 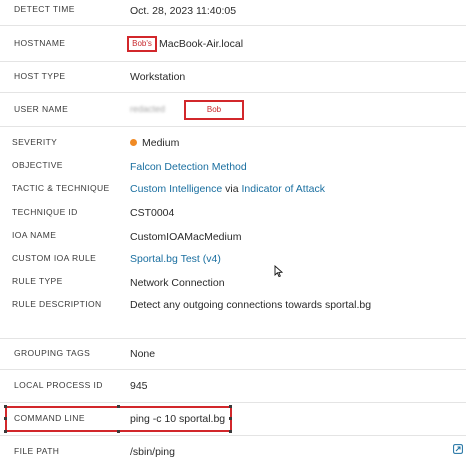 I want to click on host-type-label: HOST TYPE, so click(x=40, y=76).